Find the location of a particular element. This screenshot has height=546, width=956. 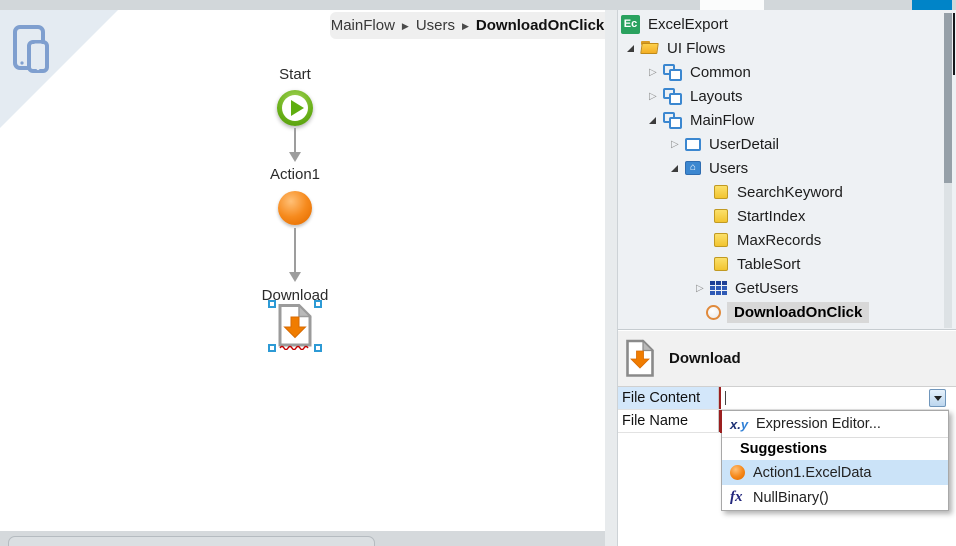

action-node-label: Action1 is located at coordinates (295, 174).